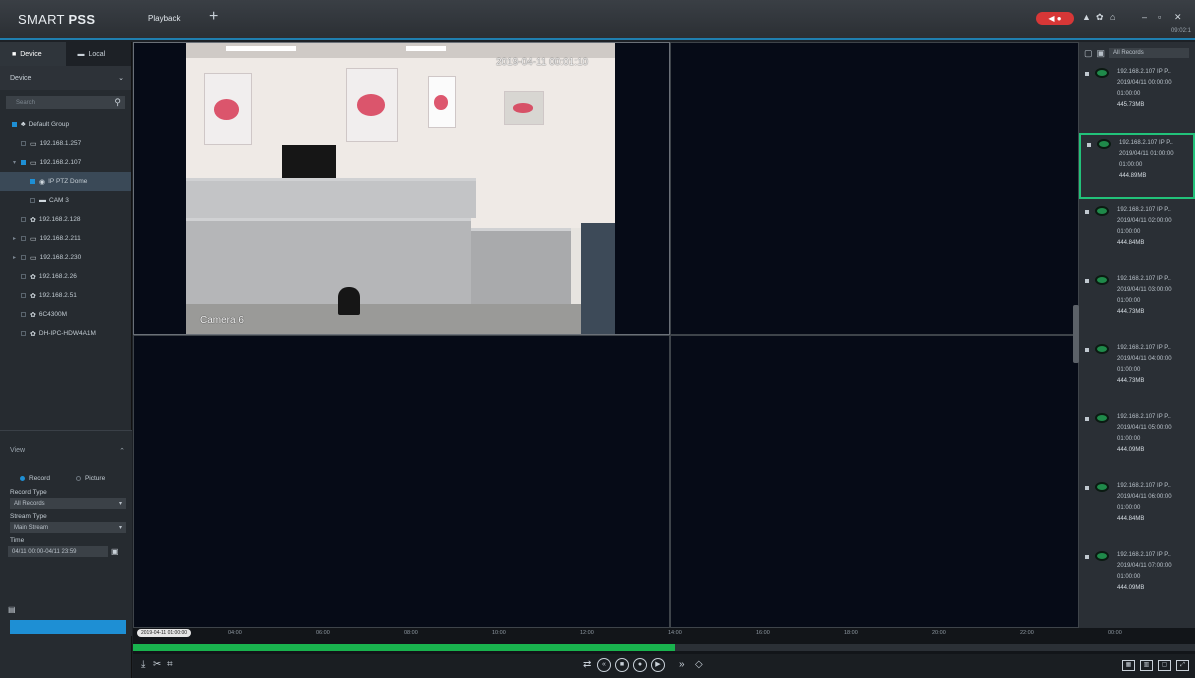 This screenshot has height=678, width=1195. Describe the element at coordinates (121, 78) in the screenshot. I see `chevron-down-icon: ⌄` at that location.